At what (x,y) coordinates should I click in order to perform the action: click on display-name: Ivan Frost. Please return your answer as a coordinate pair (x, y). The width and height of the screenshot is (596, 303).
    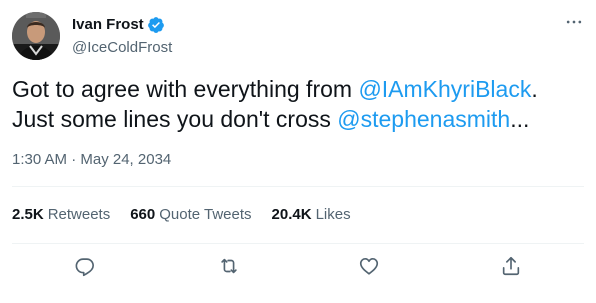
    Looking at the image, I should click on (108, 25).